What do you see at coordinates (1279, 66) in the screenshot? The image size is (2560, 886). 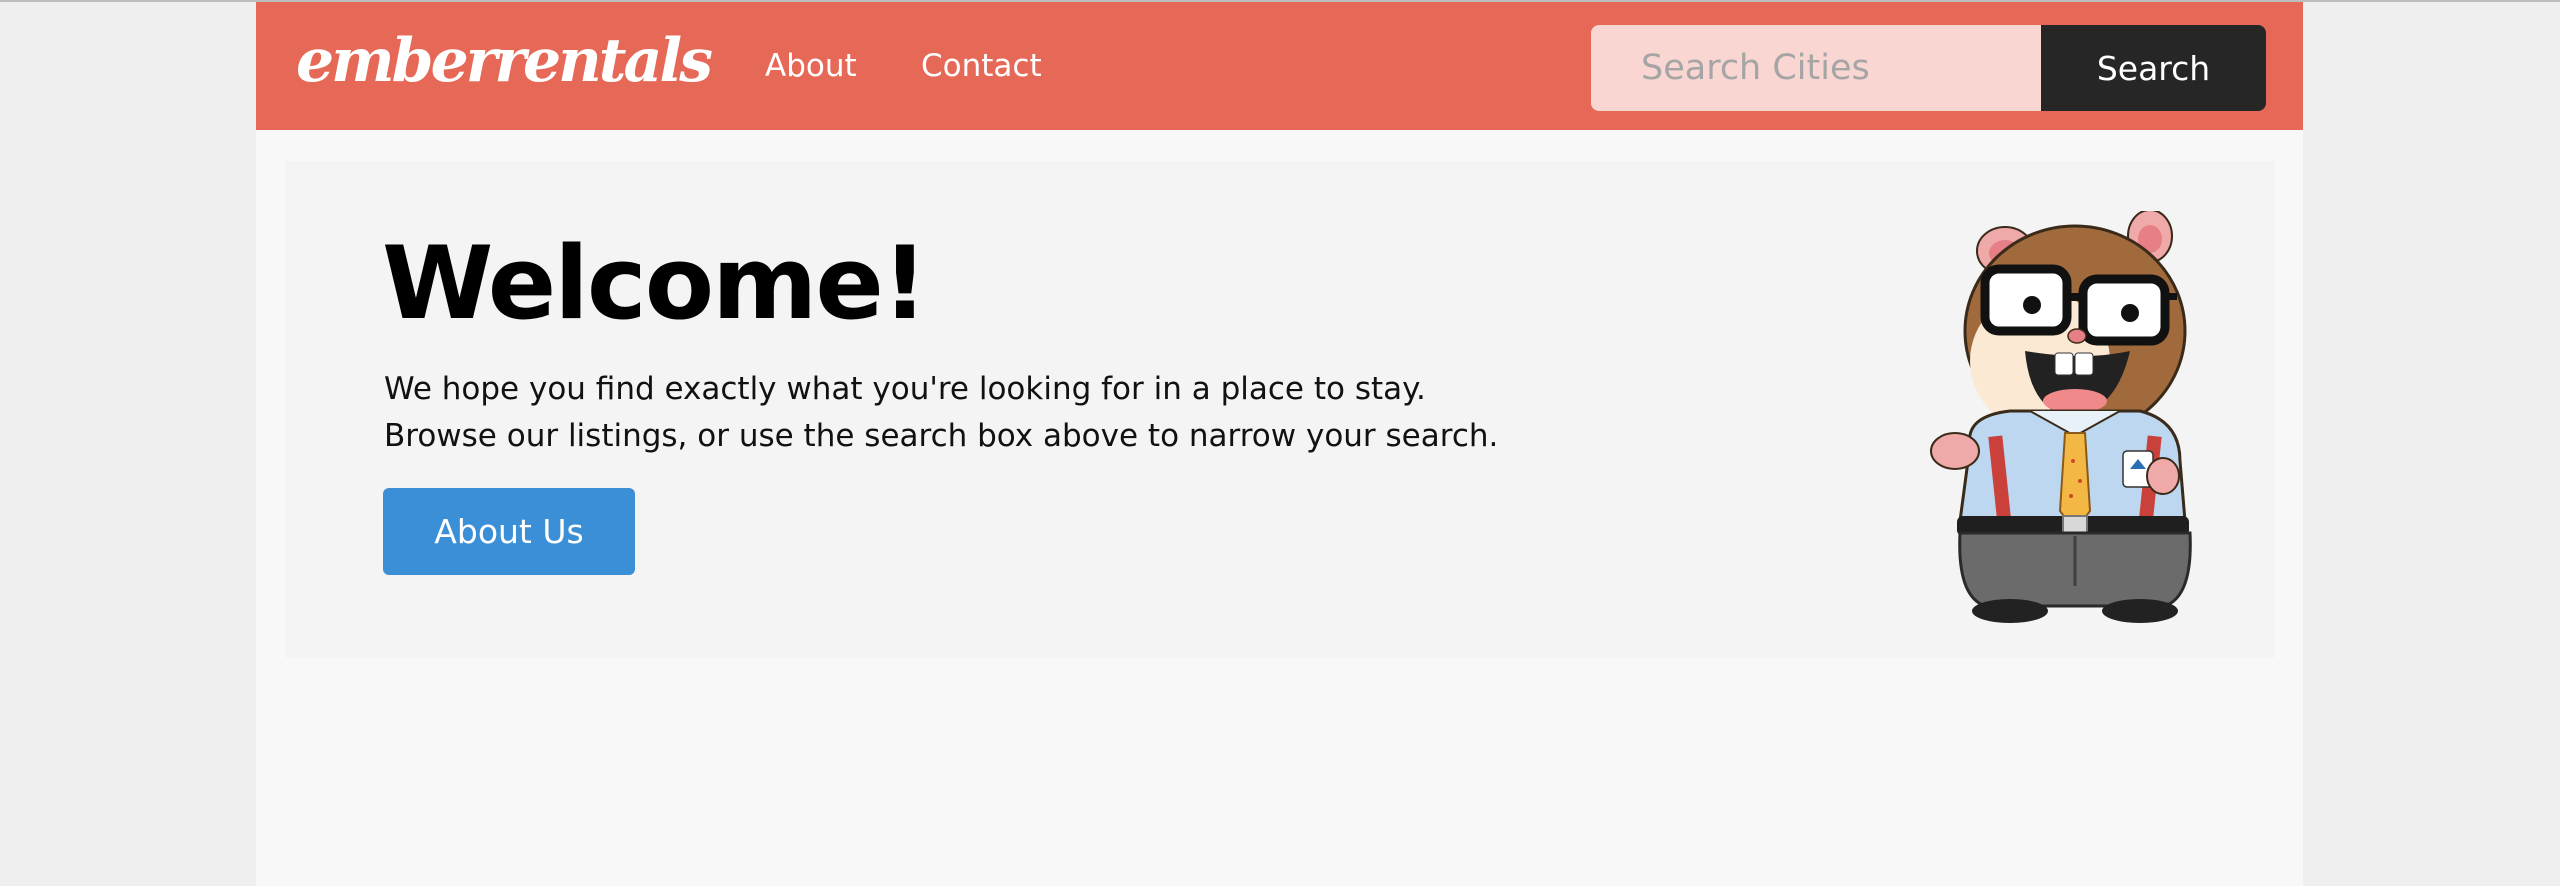 I see `top-navbar: emberrentals About Contact Search` at bounding box center [1279, 66].